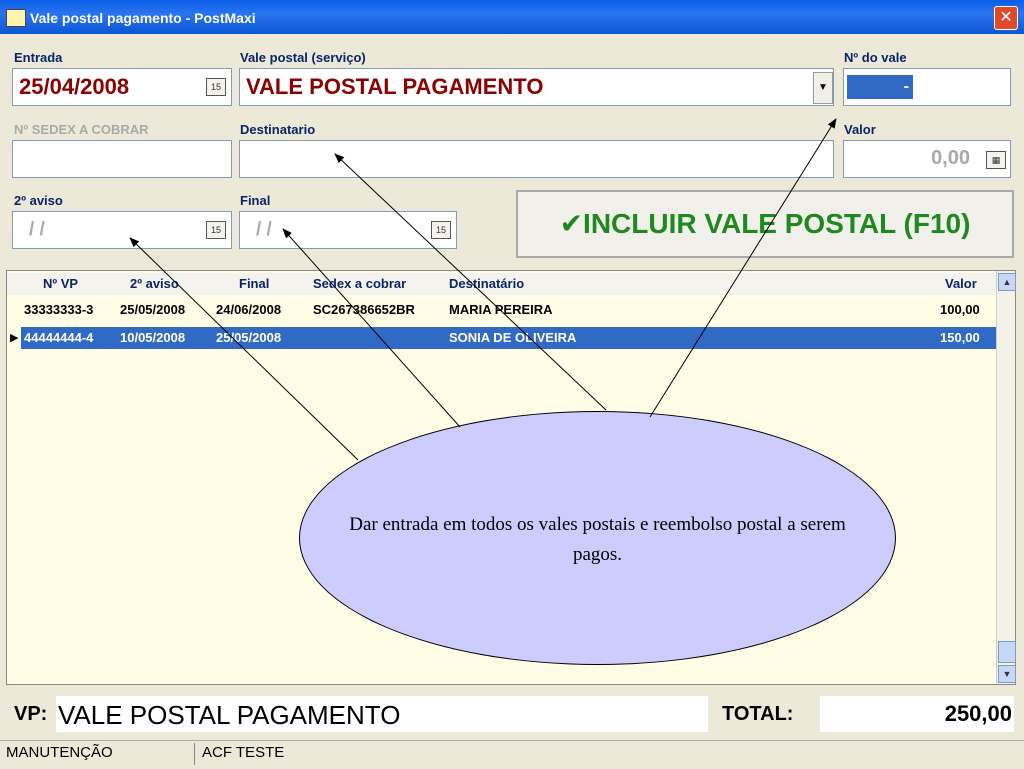 The image size is (1024, 769). I want to click on arrow-to-valor, so click(743, 268).